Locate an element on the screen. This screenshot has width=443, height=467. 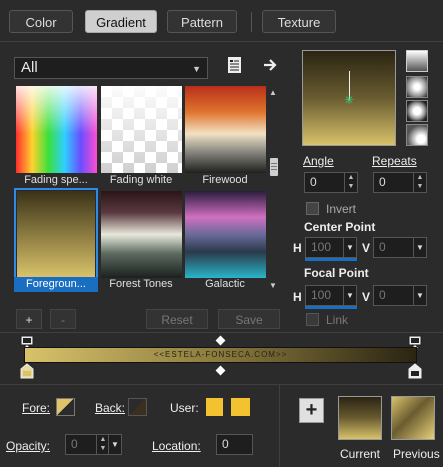
focal-h-input: 100 ▼ is located at coordinates (331, 295).